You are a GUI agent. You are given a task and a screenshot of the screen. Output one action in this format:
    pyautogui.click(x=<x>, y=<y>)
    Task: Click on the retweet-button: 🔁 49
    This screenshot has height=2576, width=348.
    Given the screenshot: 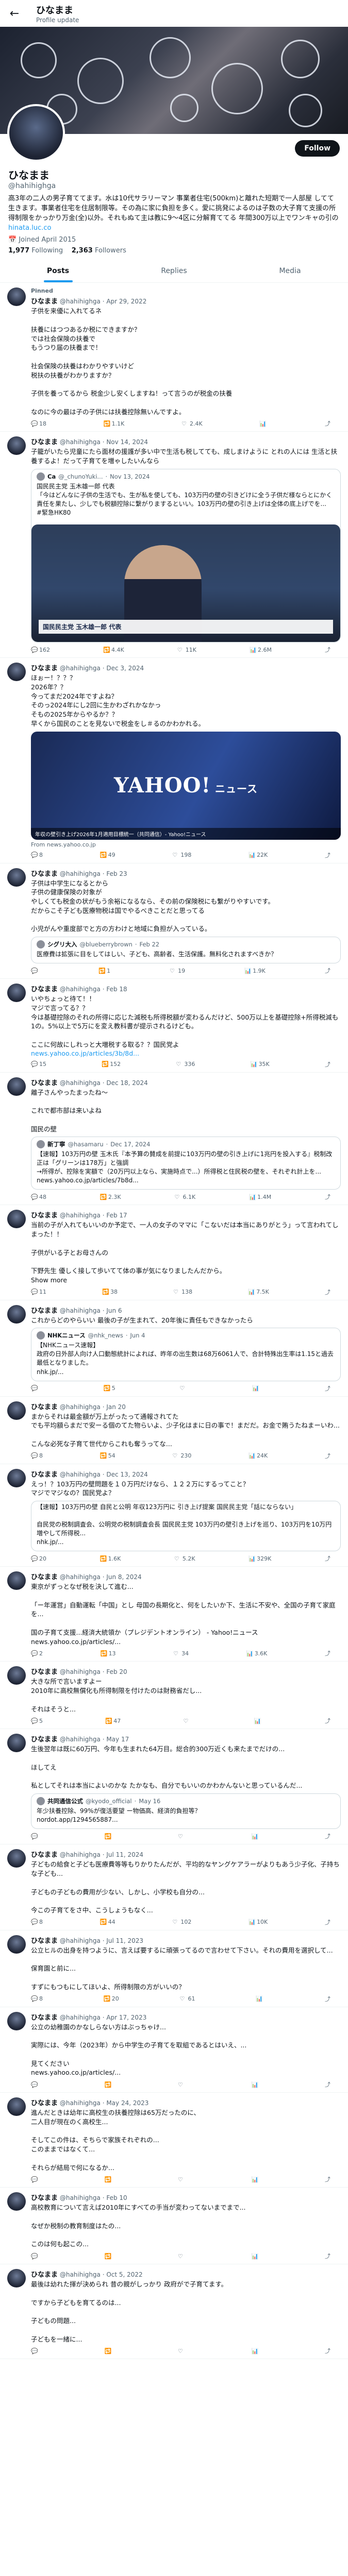 What is the action you would take?
    pyautogui.click(x=107, y=855)
    